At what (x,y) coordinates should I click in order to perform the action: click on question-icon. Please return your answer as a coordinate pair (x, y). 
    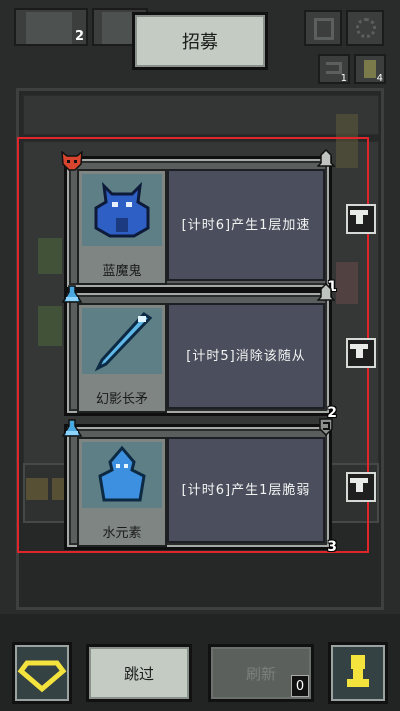
    Looking at the image, I should click on (324, 29).